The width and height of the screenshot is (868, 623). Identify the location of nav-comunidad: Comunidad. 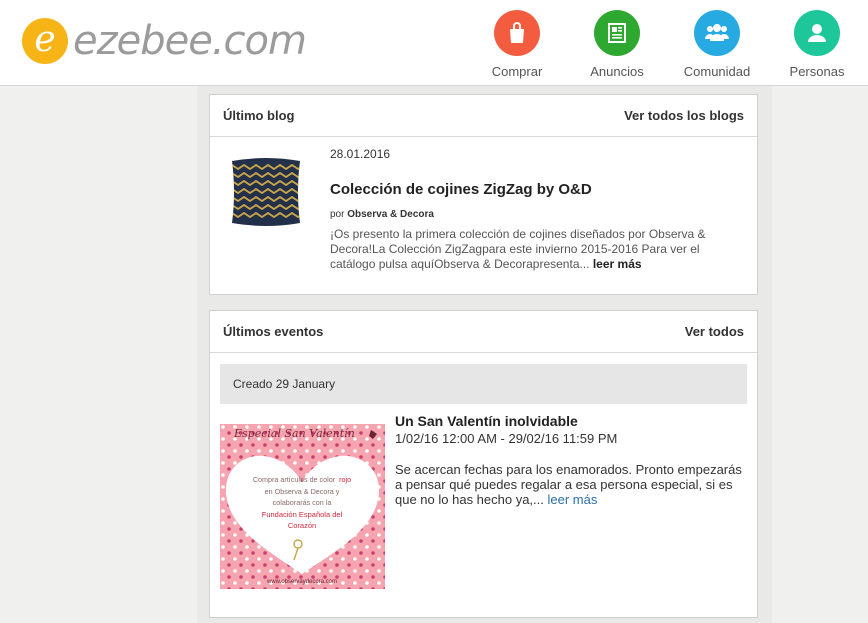
(717, 44).